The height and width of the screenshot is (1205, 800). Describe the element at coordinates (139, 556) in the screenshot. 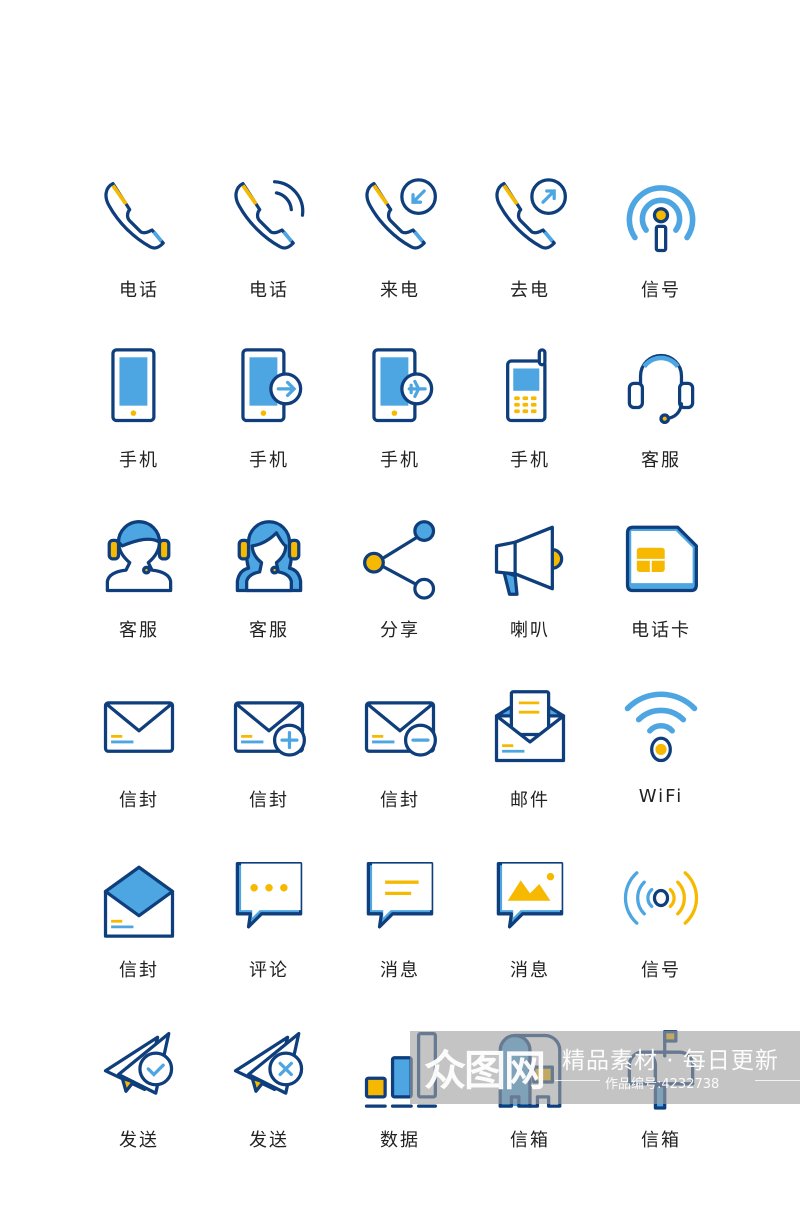

I see `male-agent-icon` at that location.